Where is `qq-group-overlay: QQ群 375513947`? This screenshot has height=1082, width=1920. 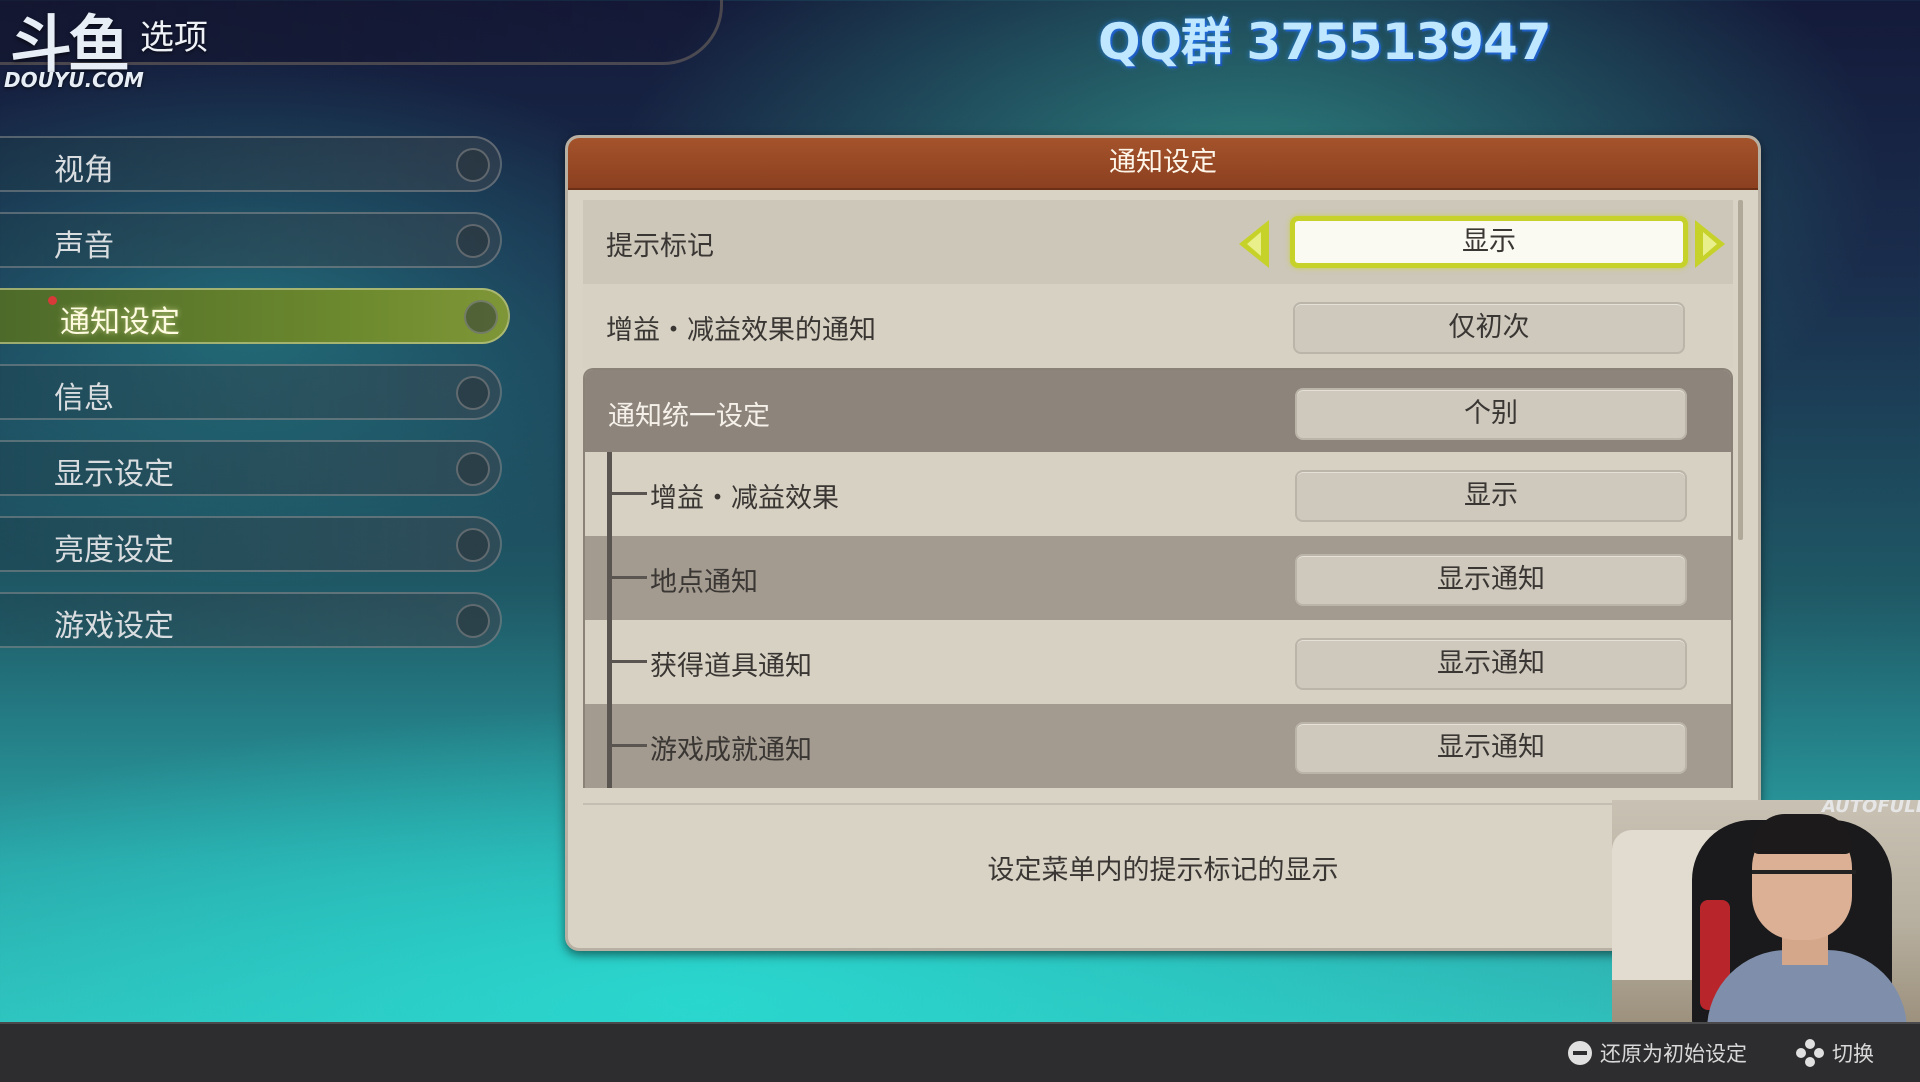 qq-group-overlay: QQ群 375513947 is located at coordinates (1325, 42).